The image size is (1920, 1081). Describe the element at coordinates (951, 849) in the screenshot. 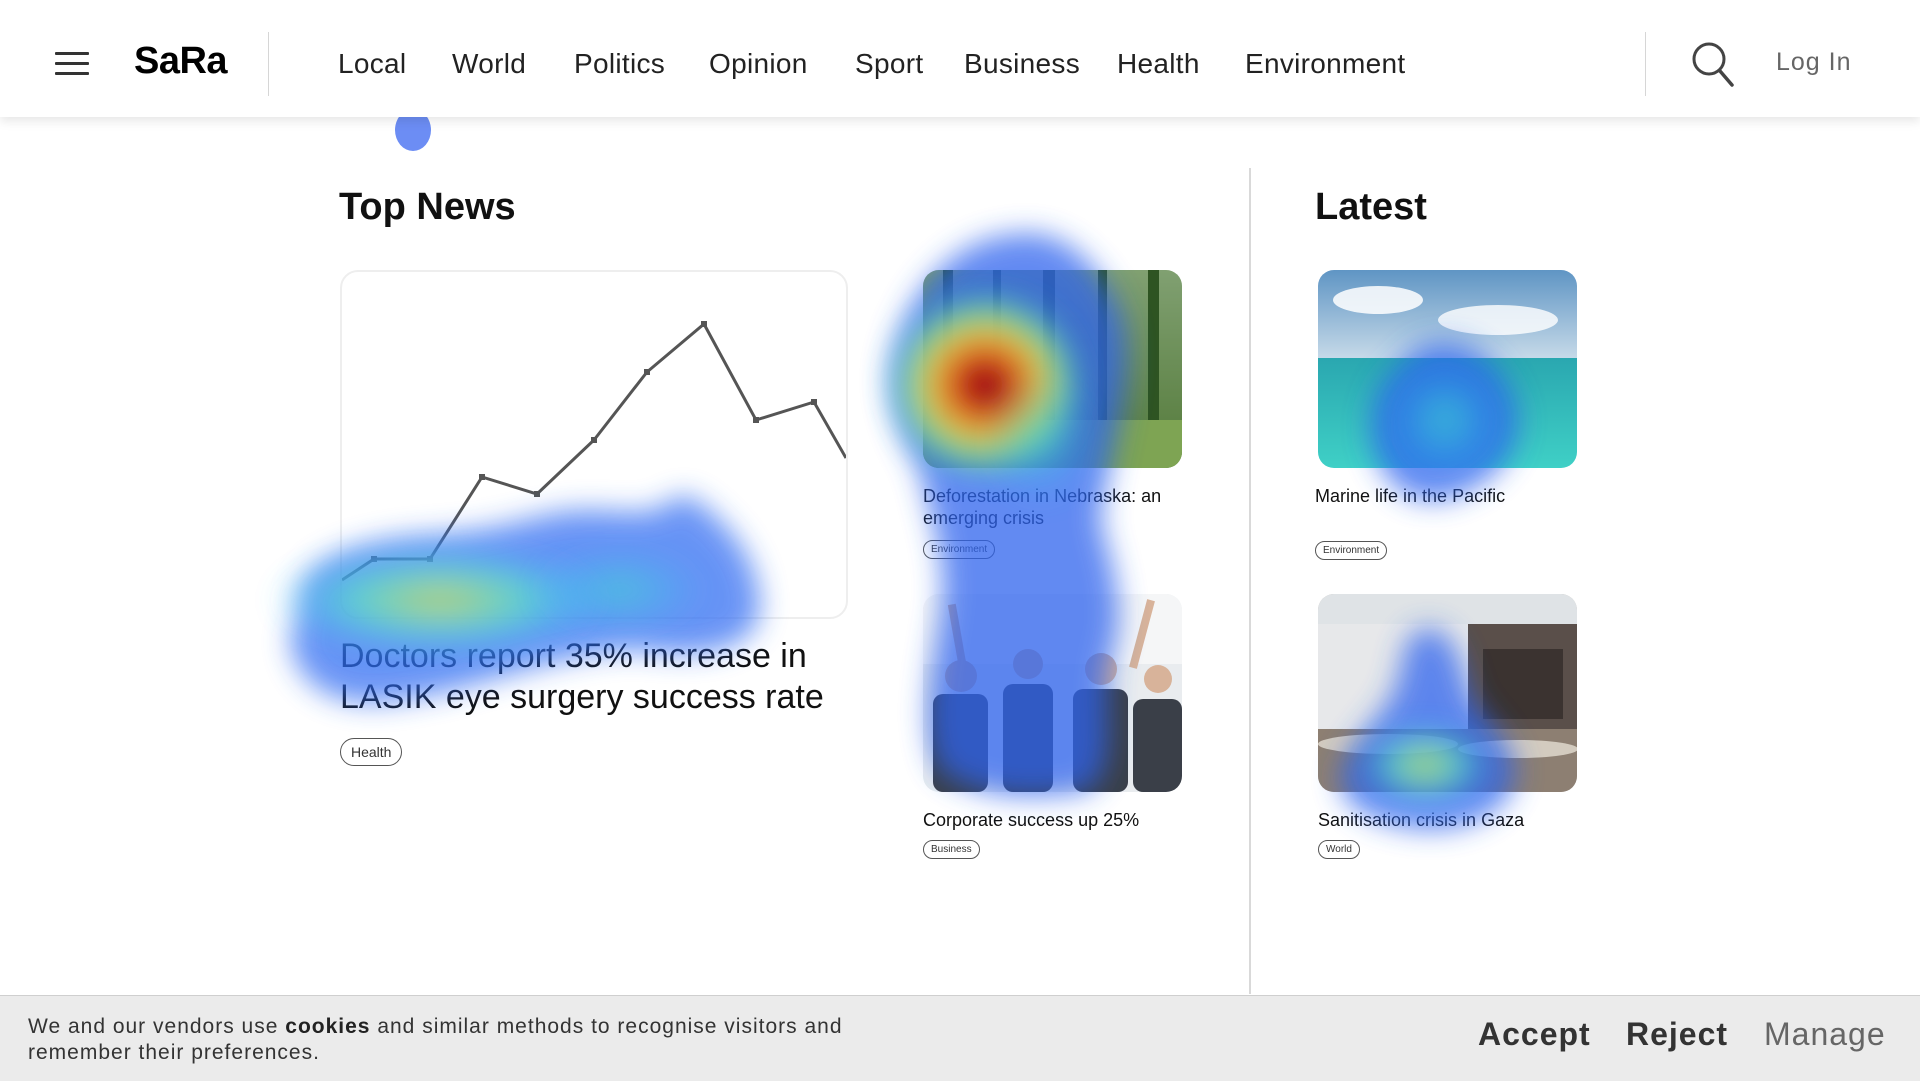

I see `card-tag: Business` at that location.